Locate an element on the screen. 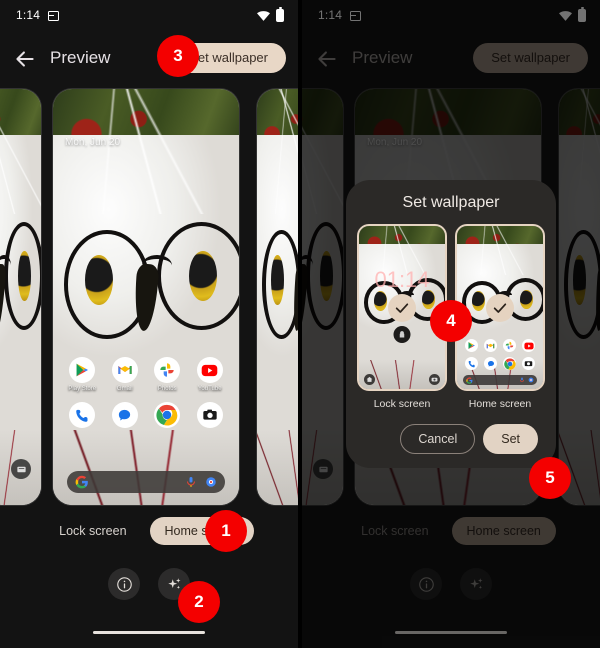 Image resolution: width=600 pixels, height=648 pixels. status-bar-time: 1:14 is located at coordinates (28, 15).